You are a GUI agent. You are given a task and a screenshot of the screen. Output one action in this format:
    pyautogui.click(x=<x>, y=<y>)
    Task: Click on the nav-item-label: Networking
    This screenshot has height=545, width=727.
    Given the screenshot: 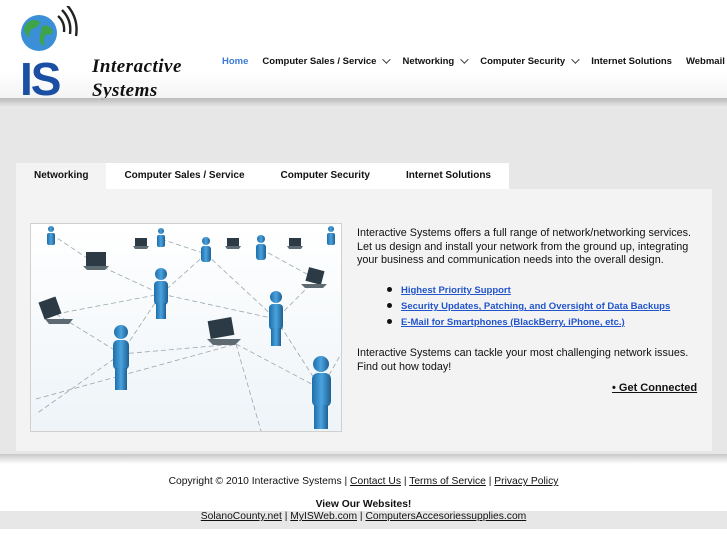 What is the action you would take?
    pyautogui.click(x=428, y=61)
    